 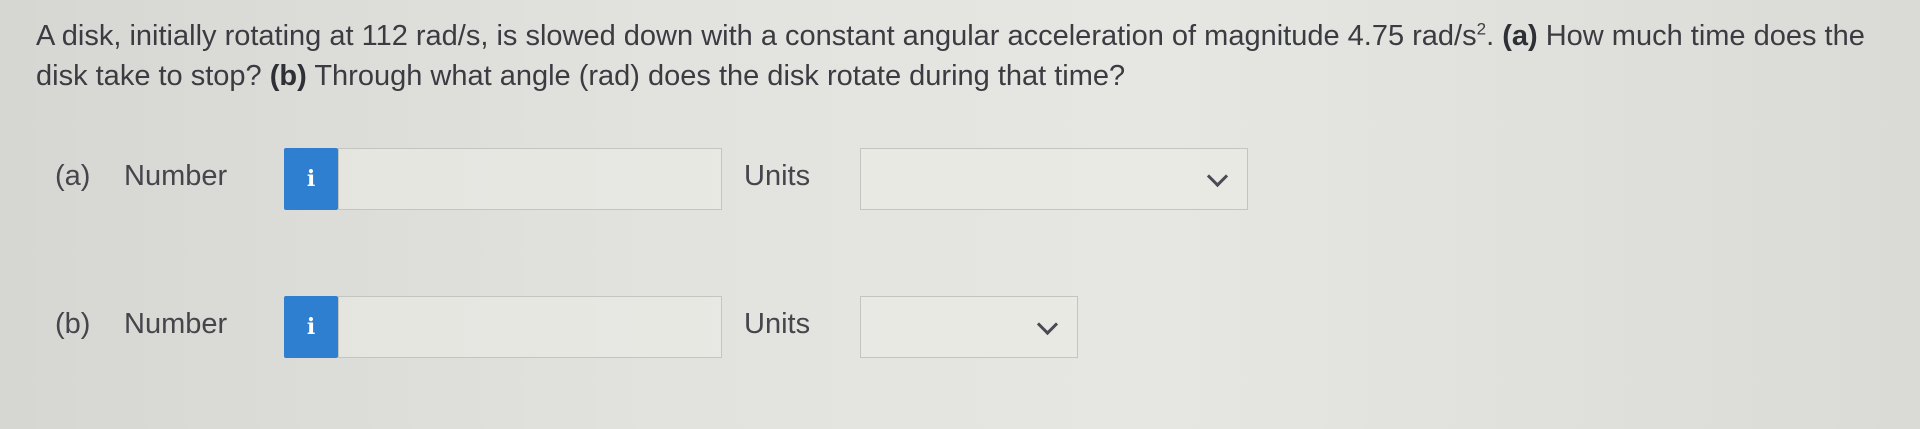 I want to click on units-label-a: Units, so click(x=777, y=176).